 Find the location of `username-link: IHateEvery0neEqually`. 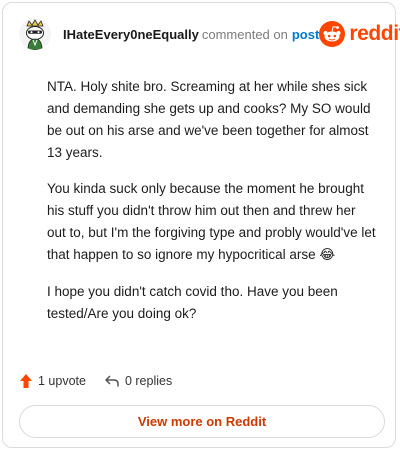

username-link: IHateEvery0neEqually is located at coordinates (131, 34).